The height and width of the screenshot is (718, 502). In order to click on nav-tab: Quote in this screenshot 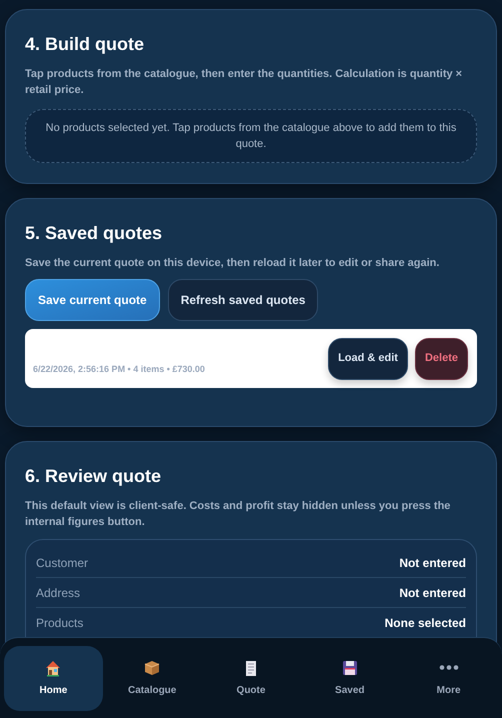, I will do `click(251, 678)`.